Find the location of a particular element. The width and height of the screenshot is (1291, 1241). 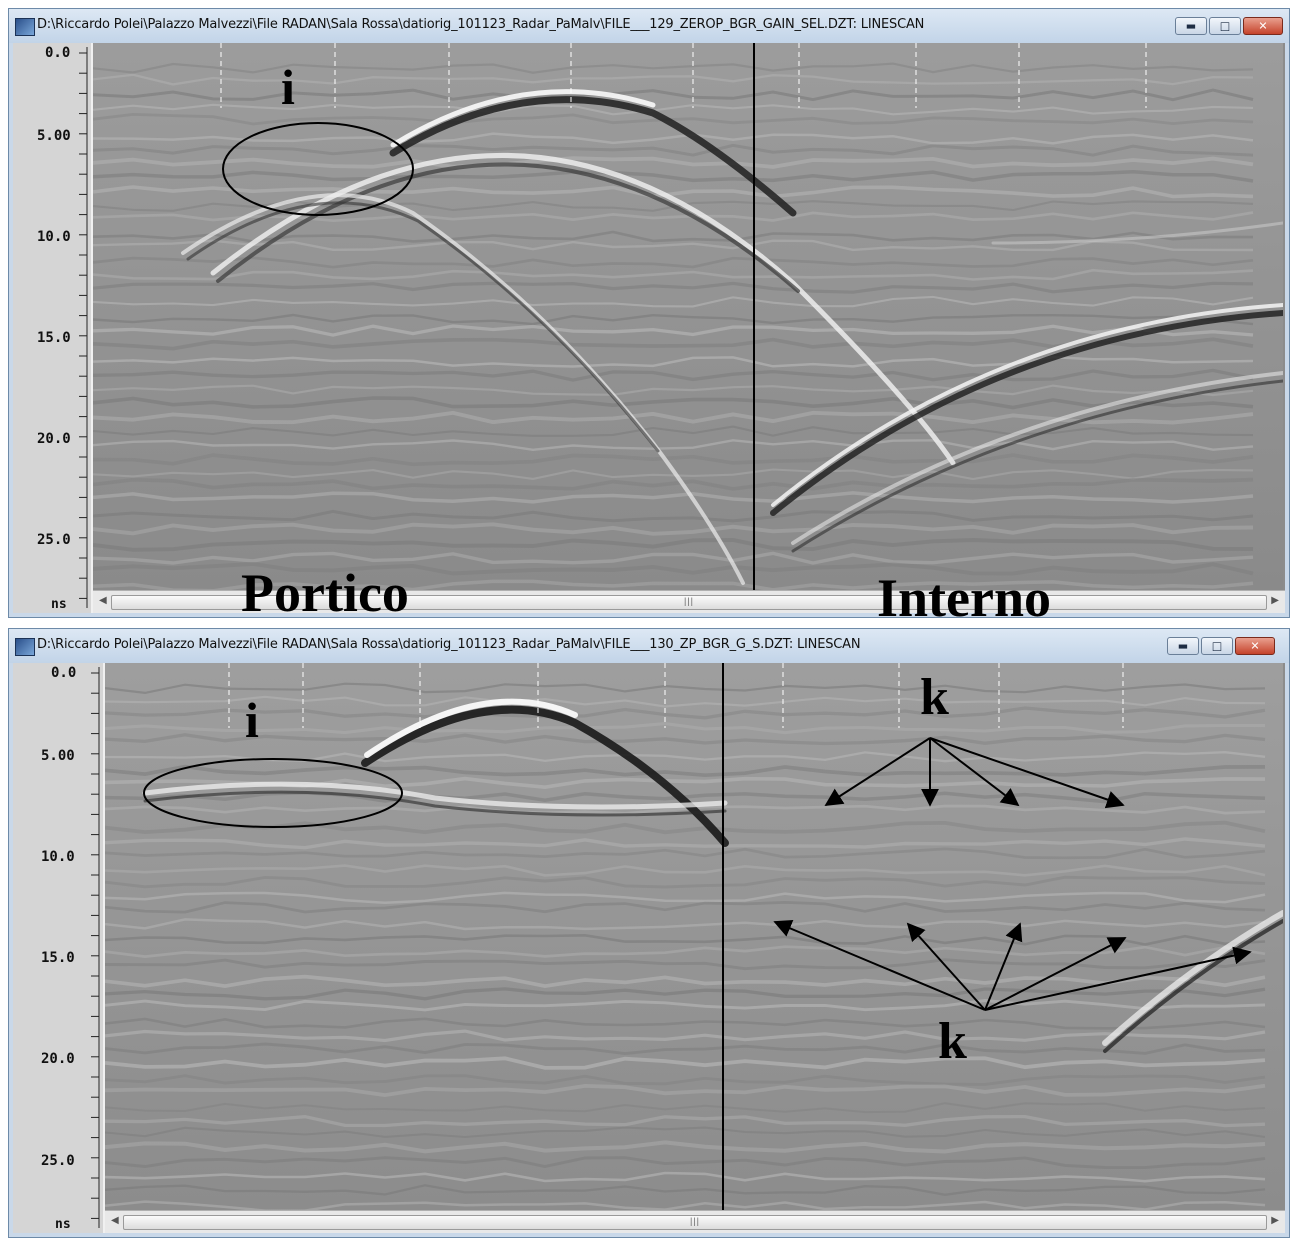

annotation-i-upper: i is located at coordinates (288, 87).